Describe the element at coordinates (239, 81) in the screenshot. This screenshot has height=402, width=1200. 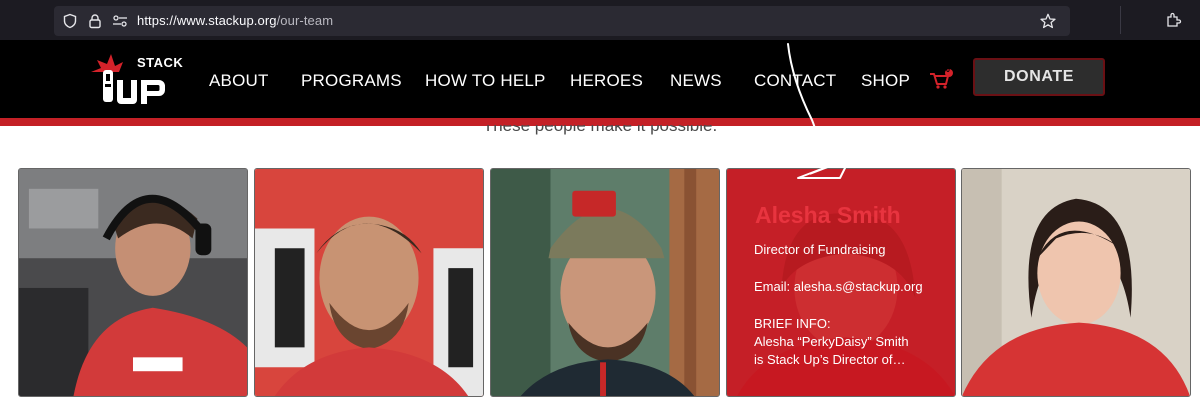
I see `nav-about: ABOUT` at that location.